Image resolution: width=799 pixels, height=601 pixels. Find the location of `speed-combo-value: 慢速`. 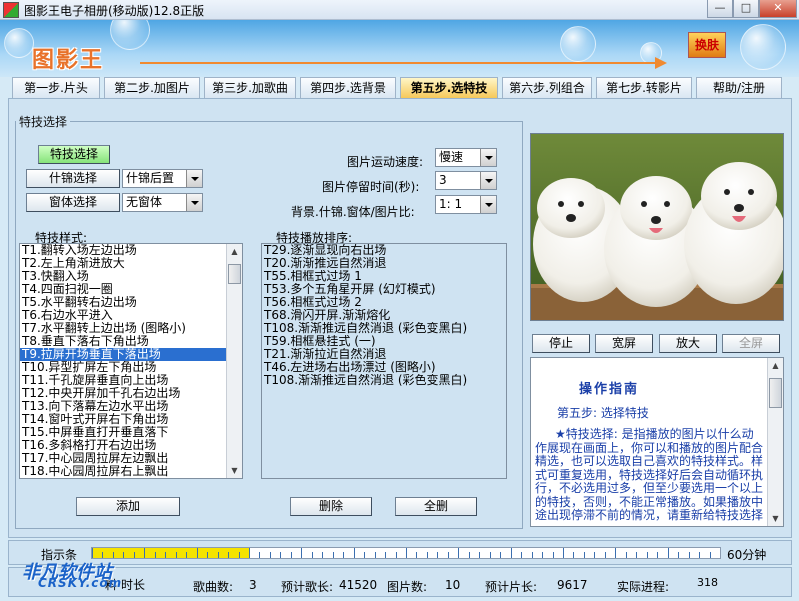

speed-combo-value: 慢速 is located at coordinates (451, 157).